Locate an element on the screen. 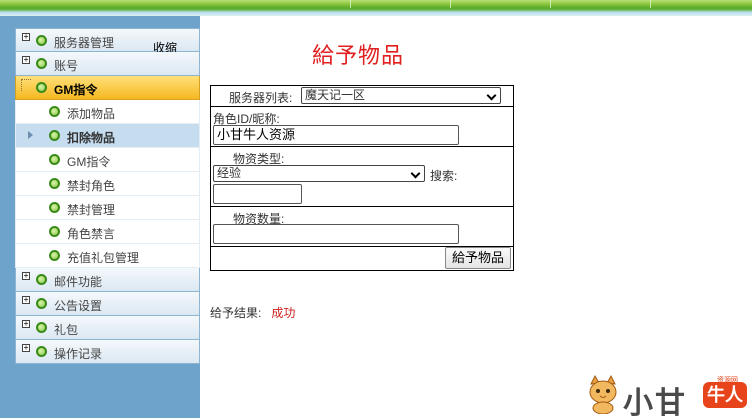 The height and width of the screenshot is (418, 752). sidebar-item-label: 服务器管理 is located at coordinates (84, 43).